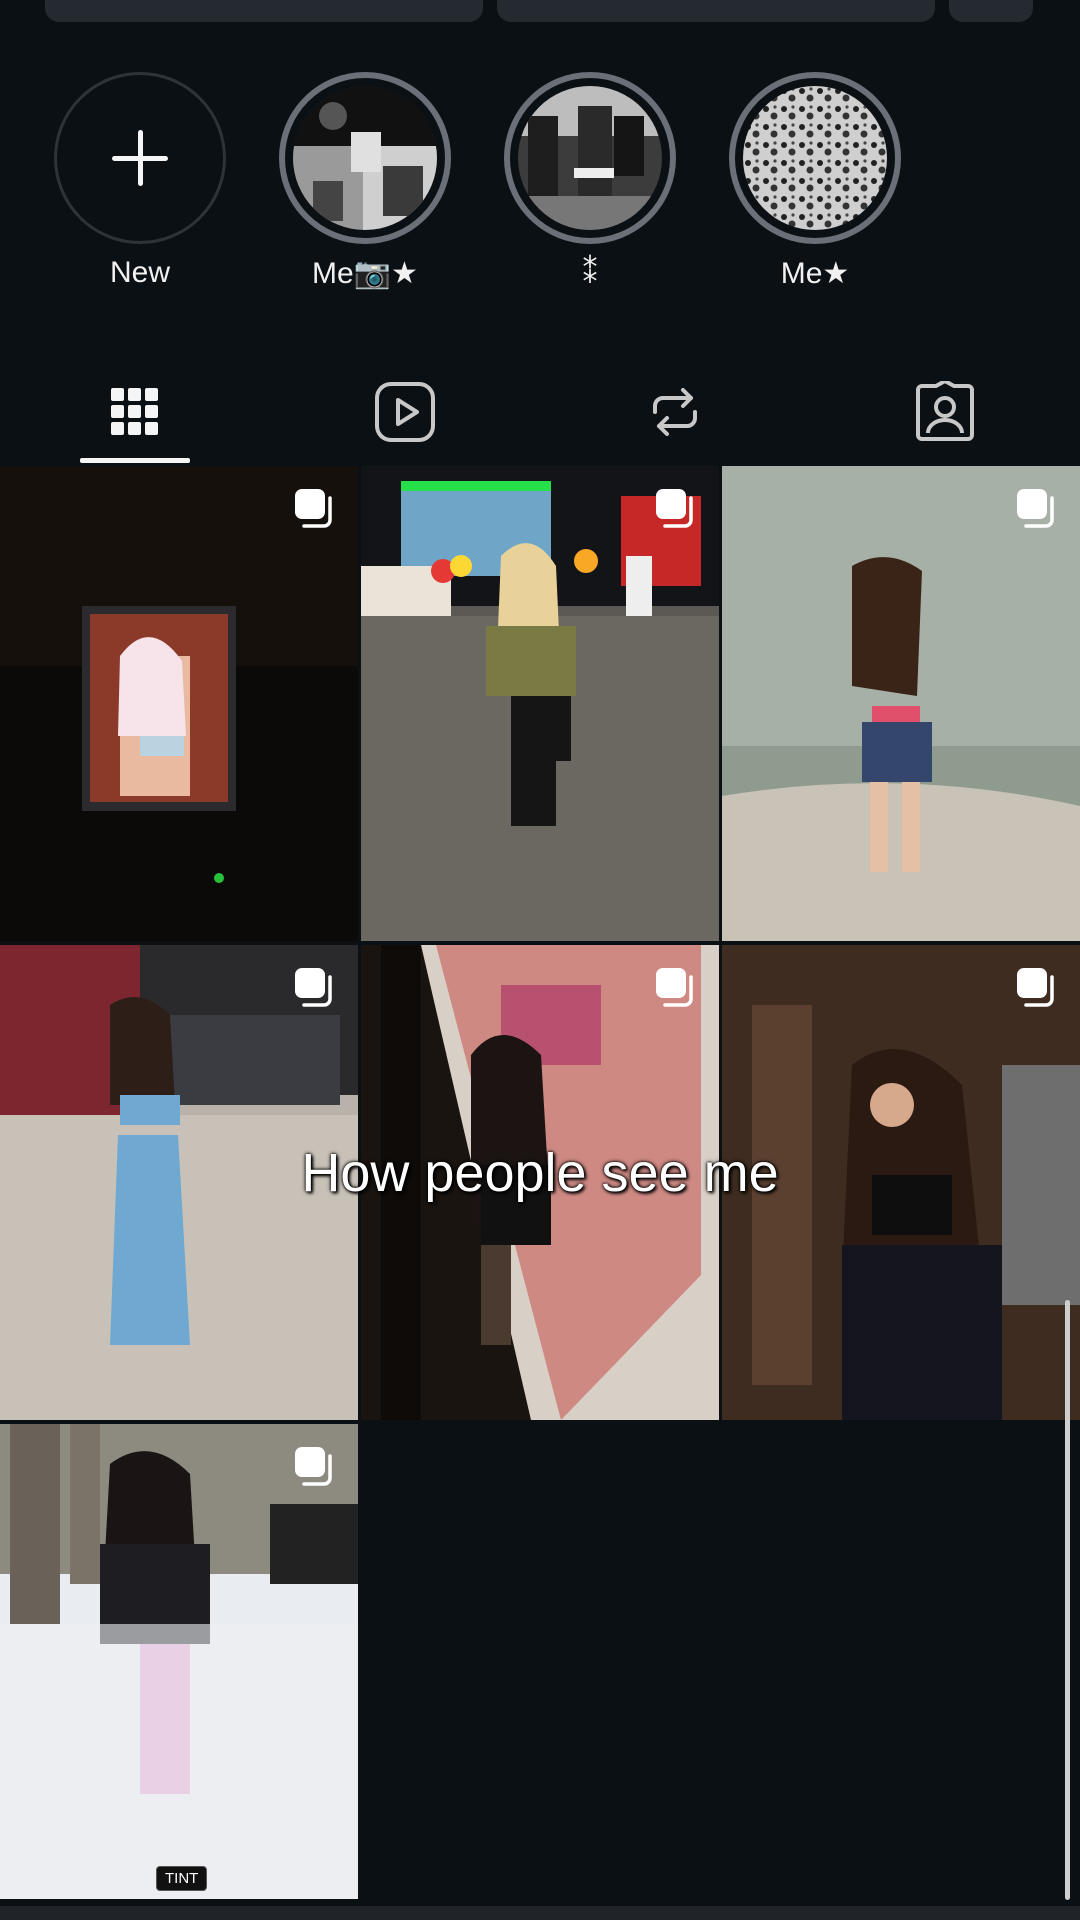 The image size is (1080, 1920). What do you see at coordinates (1067, 1600) in the screenshot?
I see `scrollbar` at bounding box center [1067, 1600].